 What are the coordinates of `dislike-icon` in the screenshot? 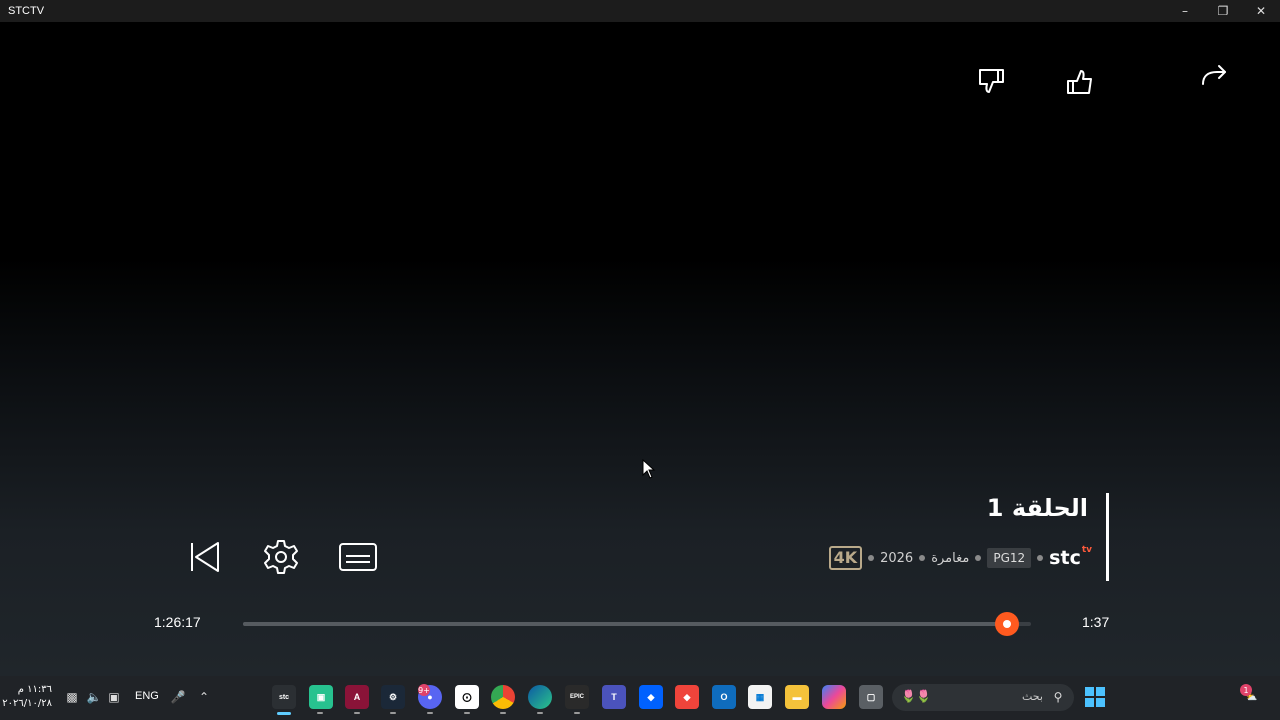 It's located at (991, 81).